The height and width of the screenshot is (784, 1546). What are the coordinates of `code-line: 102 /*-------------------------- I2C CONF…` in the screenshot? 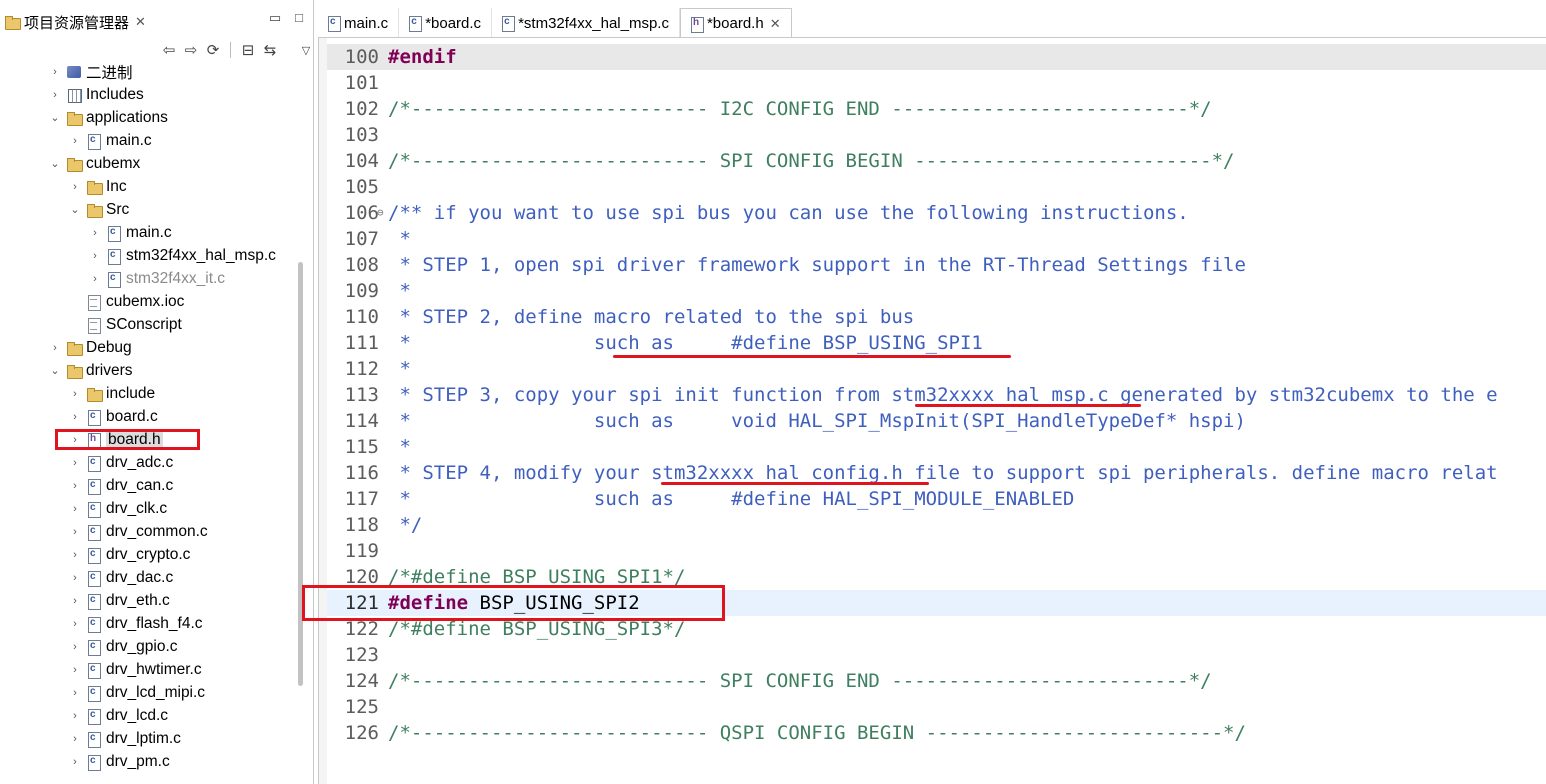 It's located at (936, 109).